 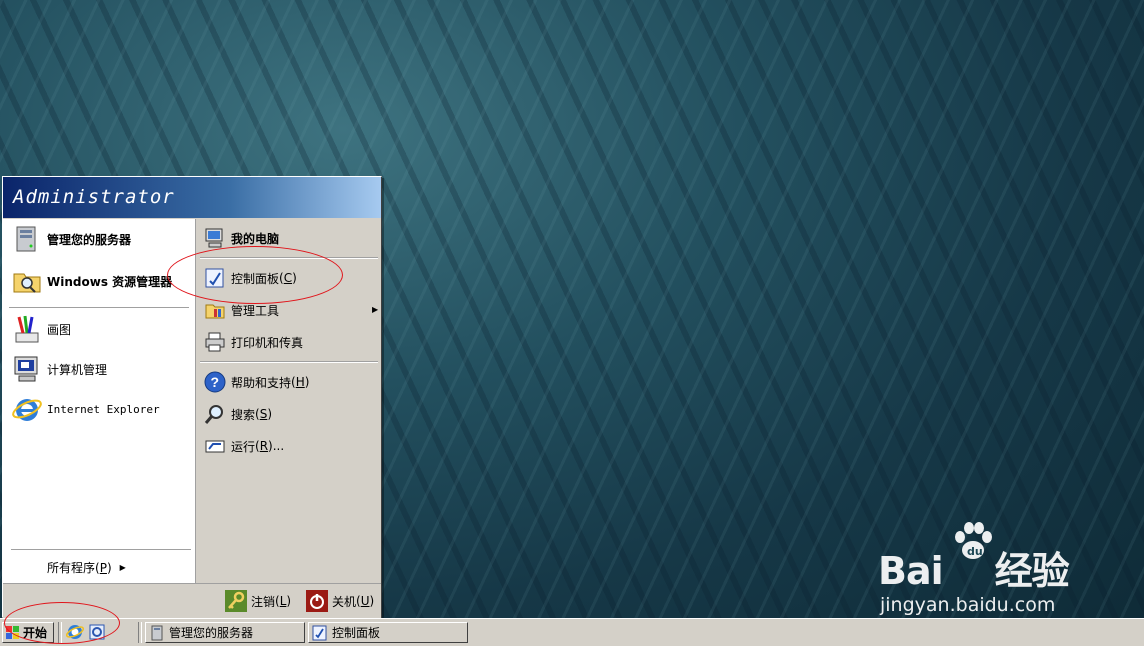 I want to click on menu-item-windows-explorer: Windows 资源管理器, so click(x=91, y=281).